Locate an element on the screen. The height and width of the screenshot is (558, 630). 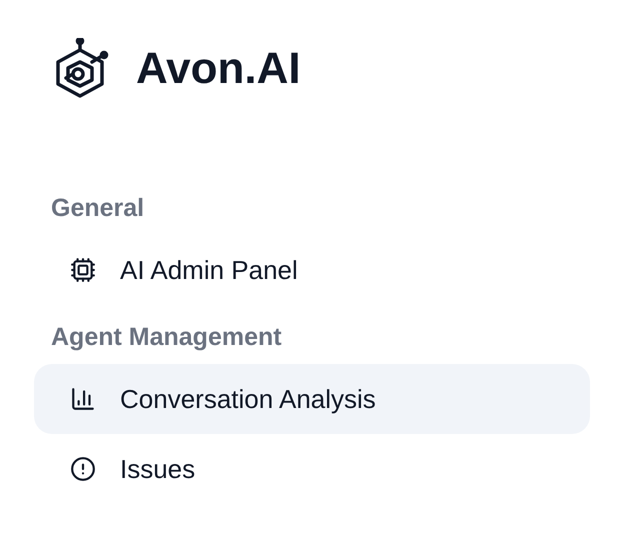
section-heading: Agent Management is located at coordinates (166, 337).